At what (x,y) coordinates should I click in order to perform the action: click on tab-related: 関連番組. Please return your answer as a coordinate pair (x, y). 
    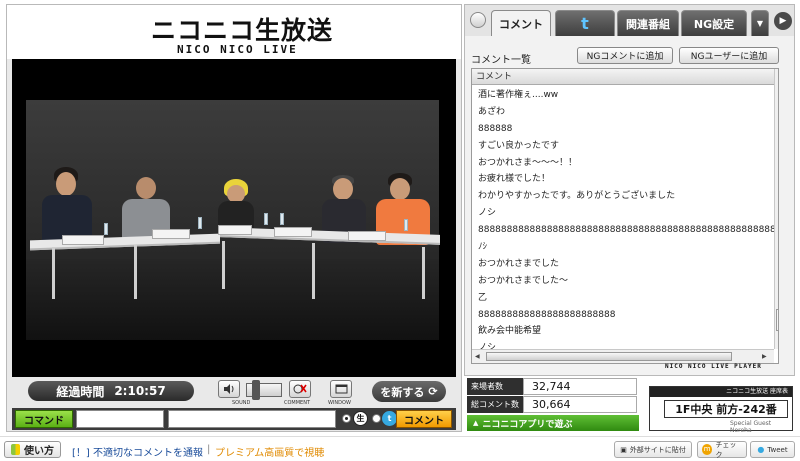
    Looking at the image, I should click on (648, 23).